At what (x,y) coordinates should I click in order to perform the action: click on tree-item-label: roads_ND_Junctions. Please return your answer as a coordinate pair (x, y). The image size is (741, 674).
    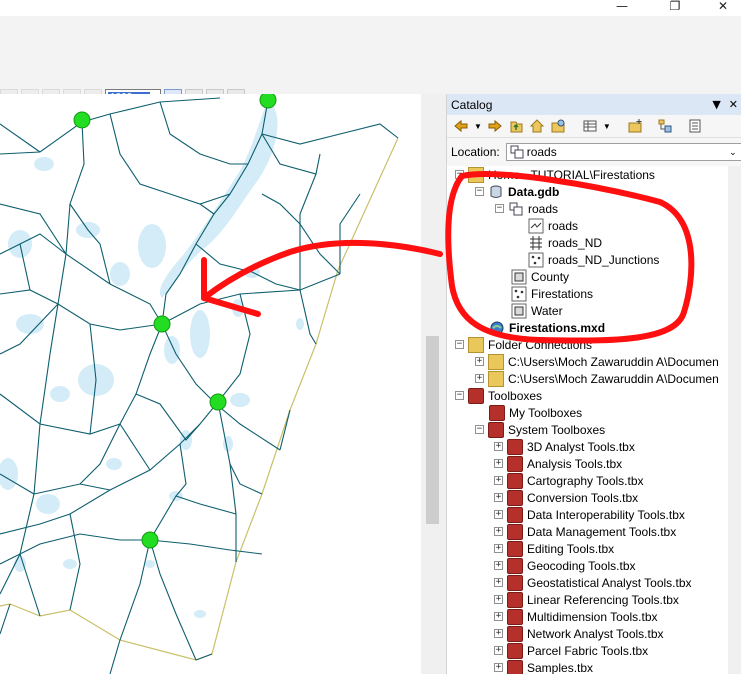
    Looking at the image, I should click on (604, 259).